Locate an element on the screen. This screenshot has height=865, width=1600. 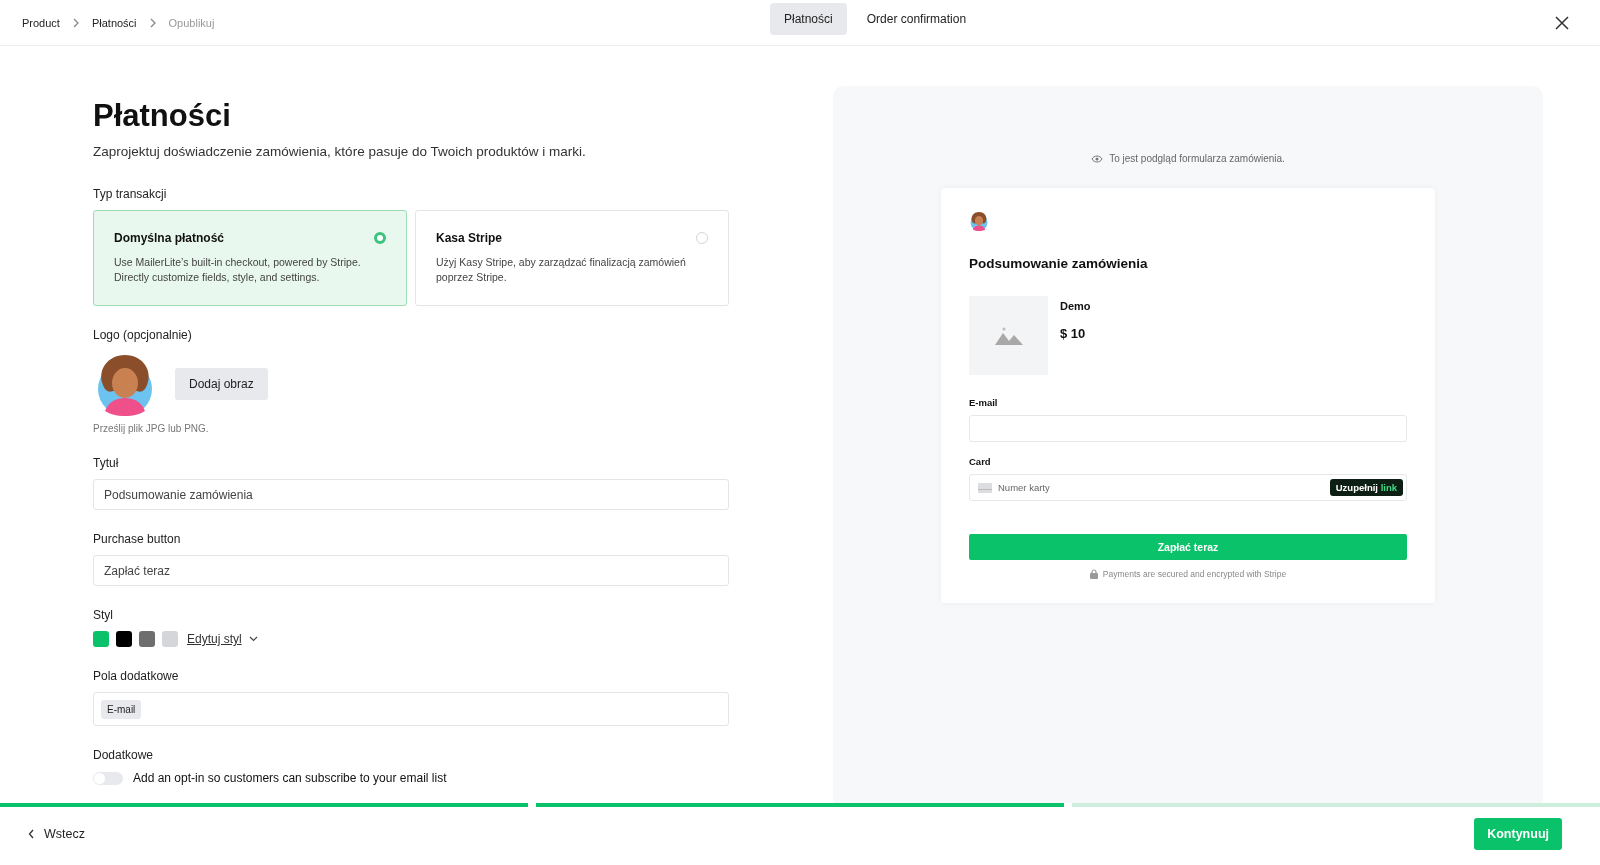
field-label: Card is located at coordinates (980, 461).